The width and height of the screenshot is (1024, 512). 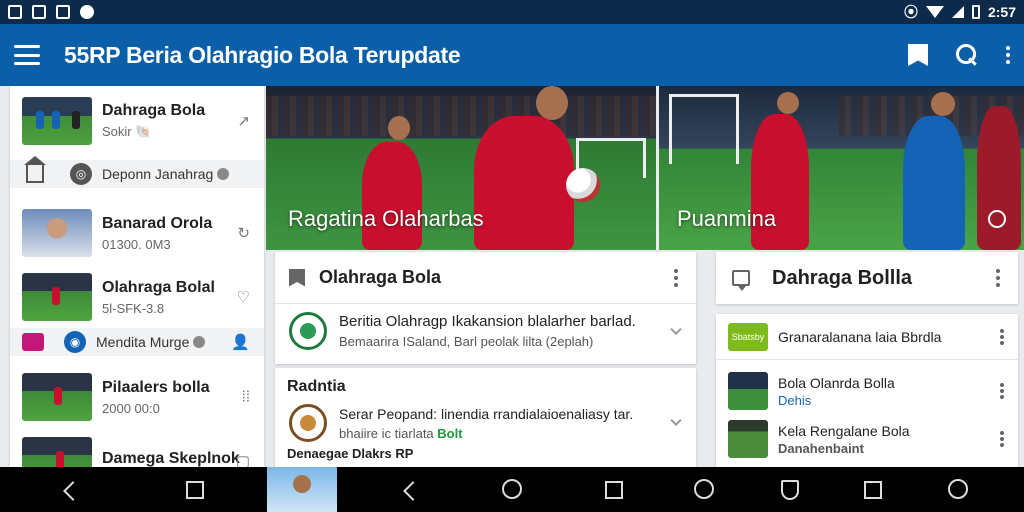 I want to click on shield-icon, so click(x=790, y=490).